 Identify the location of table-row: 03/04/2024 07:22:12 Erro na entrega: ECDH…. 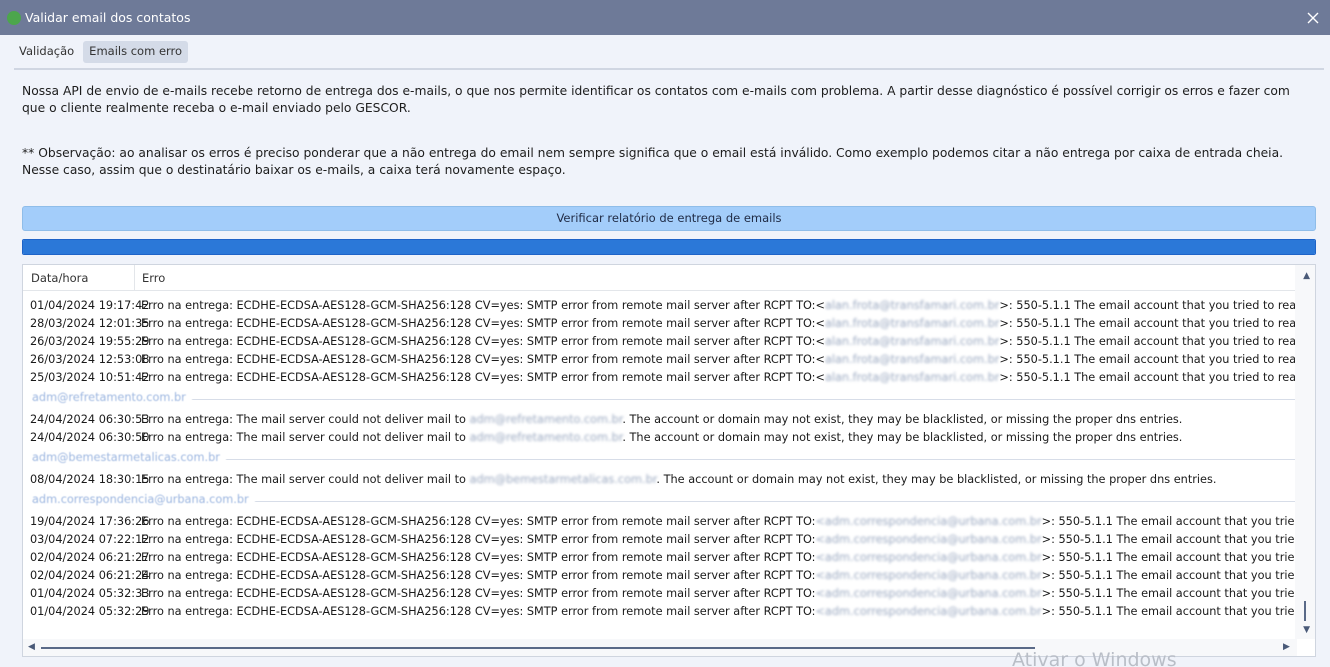
(660, 540).